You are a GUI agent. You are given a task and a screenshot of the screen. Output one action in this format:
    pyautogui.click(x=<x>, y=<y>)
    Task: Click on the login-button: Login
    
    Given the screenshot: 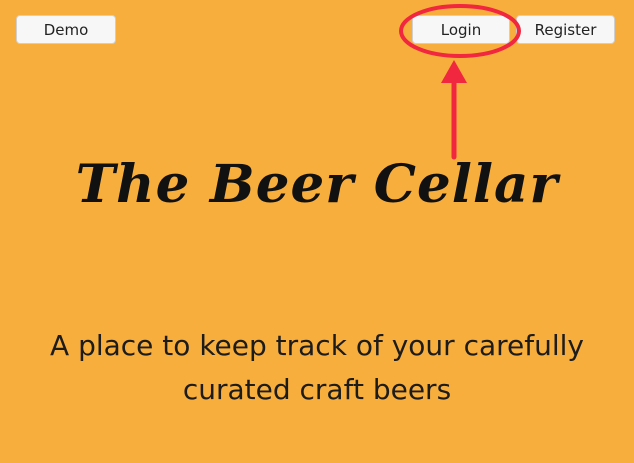 What is the action you would take?
    pyautogui.click(x=461, y=29)
    